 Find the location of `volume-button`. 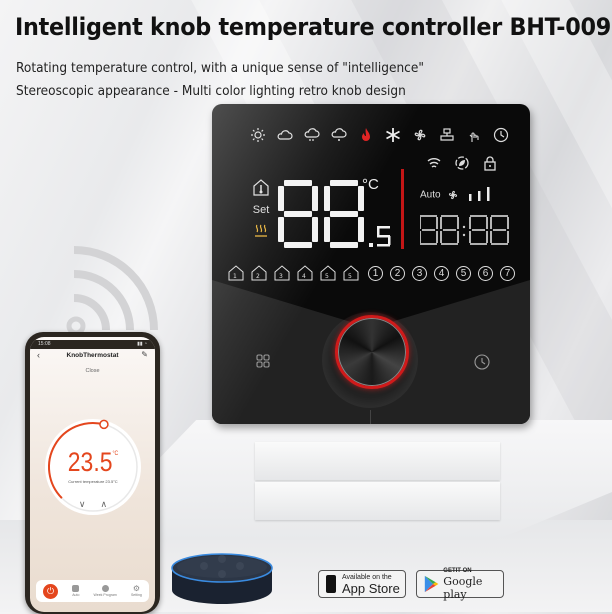

volume-button is located at coordinates (240, 566).